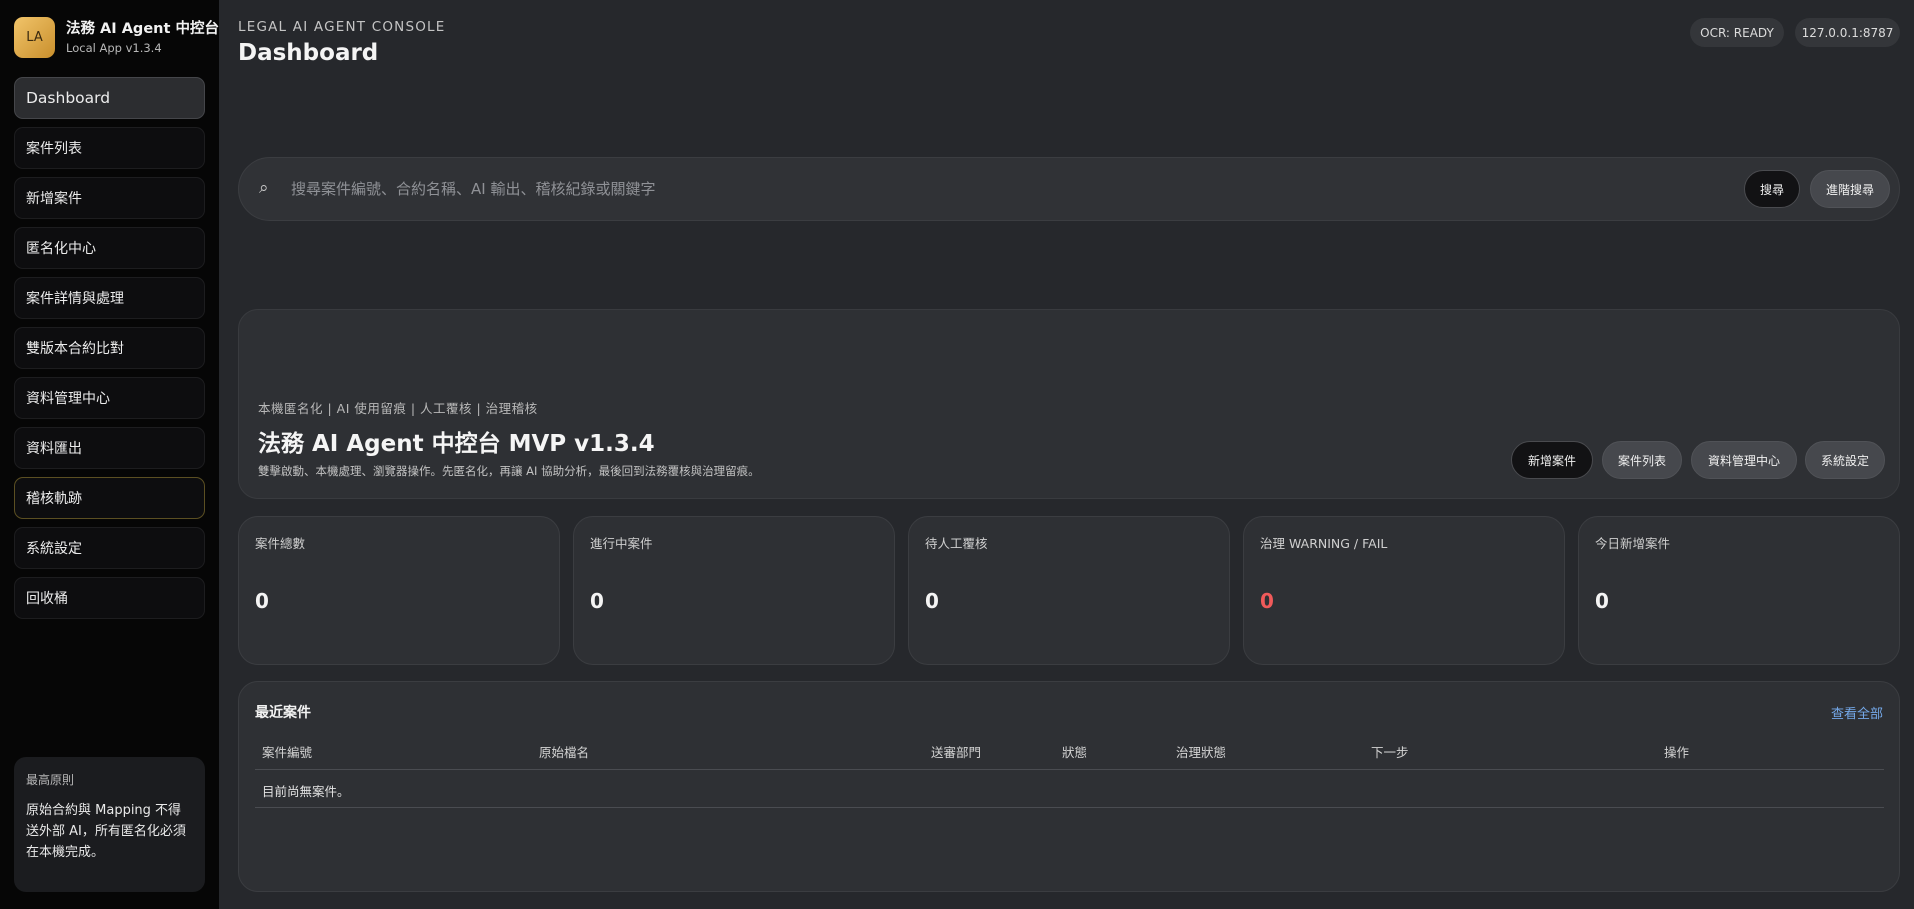 This screenshot has width=1914, height=909. I want to click on sidebar-item-data-management: 資料管理中心, so click(109, 398).